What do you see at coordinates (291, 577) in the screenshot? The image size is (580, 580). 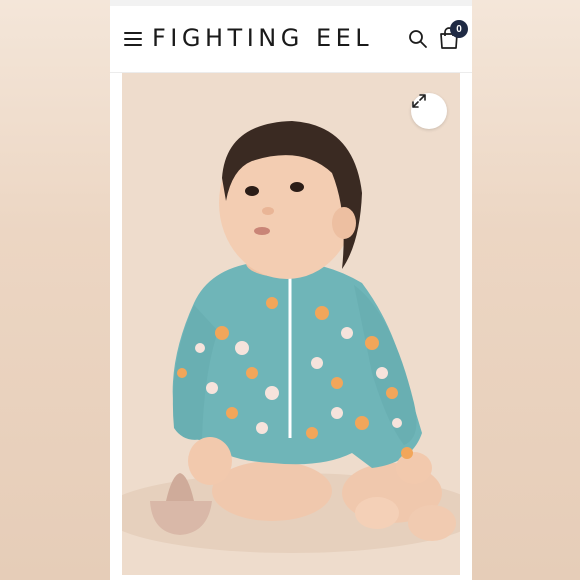 I see `bottom-strip` at bounding box center [291, 577].